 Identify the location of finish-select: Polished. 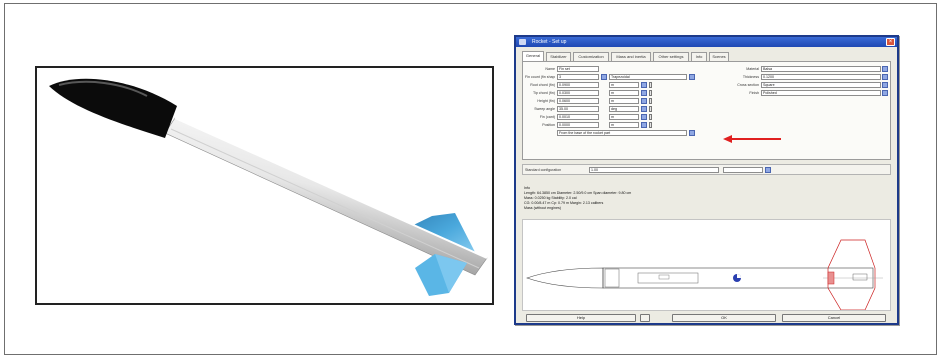
(821, 93).